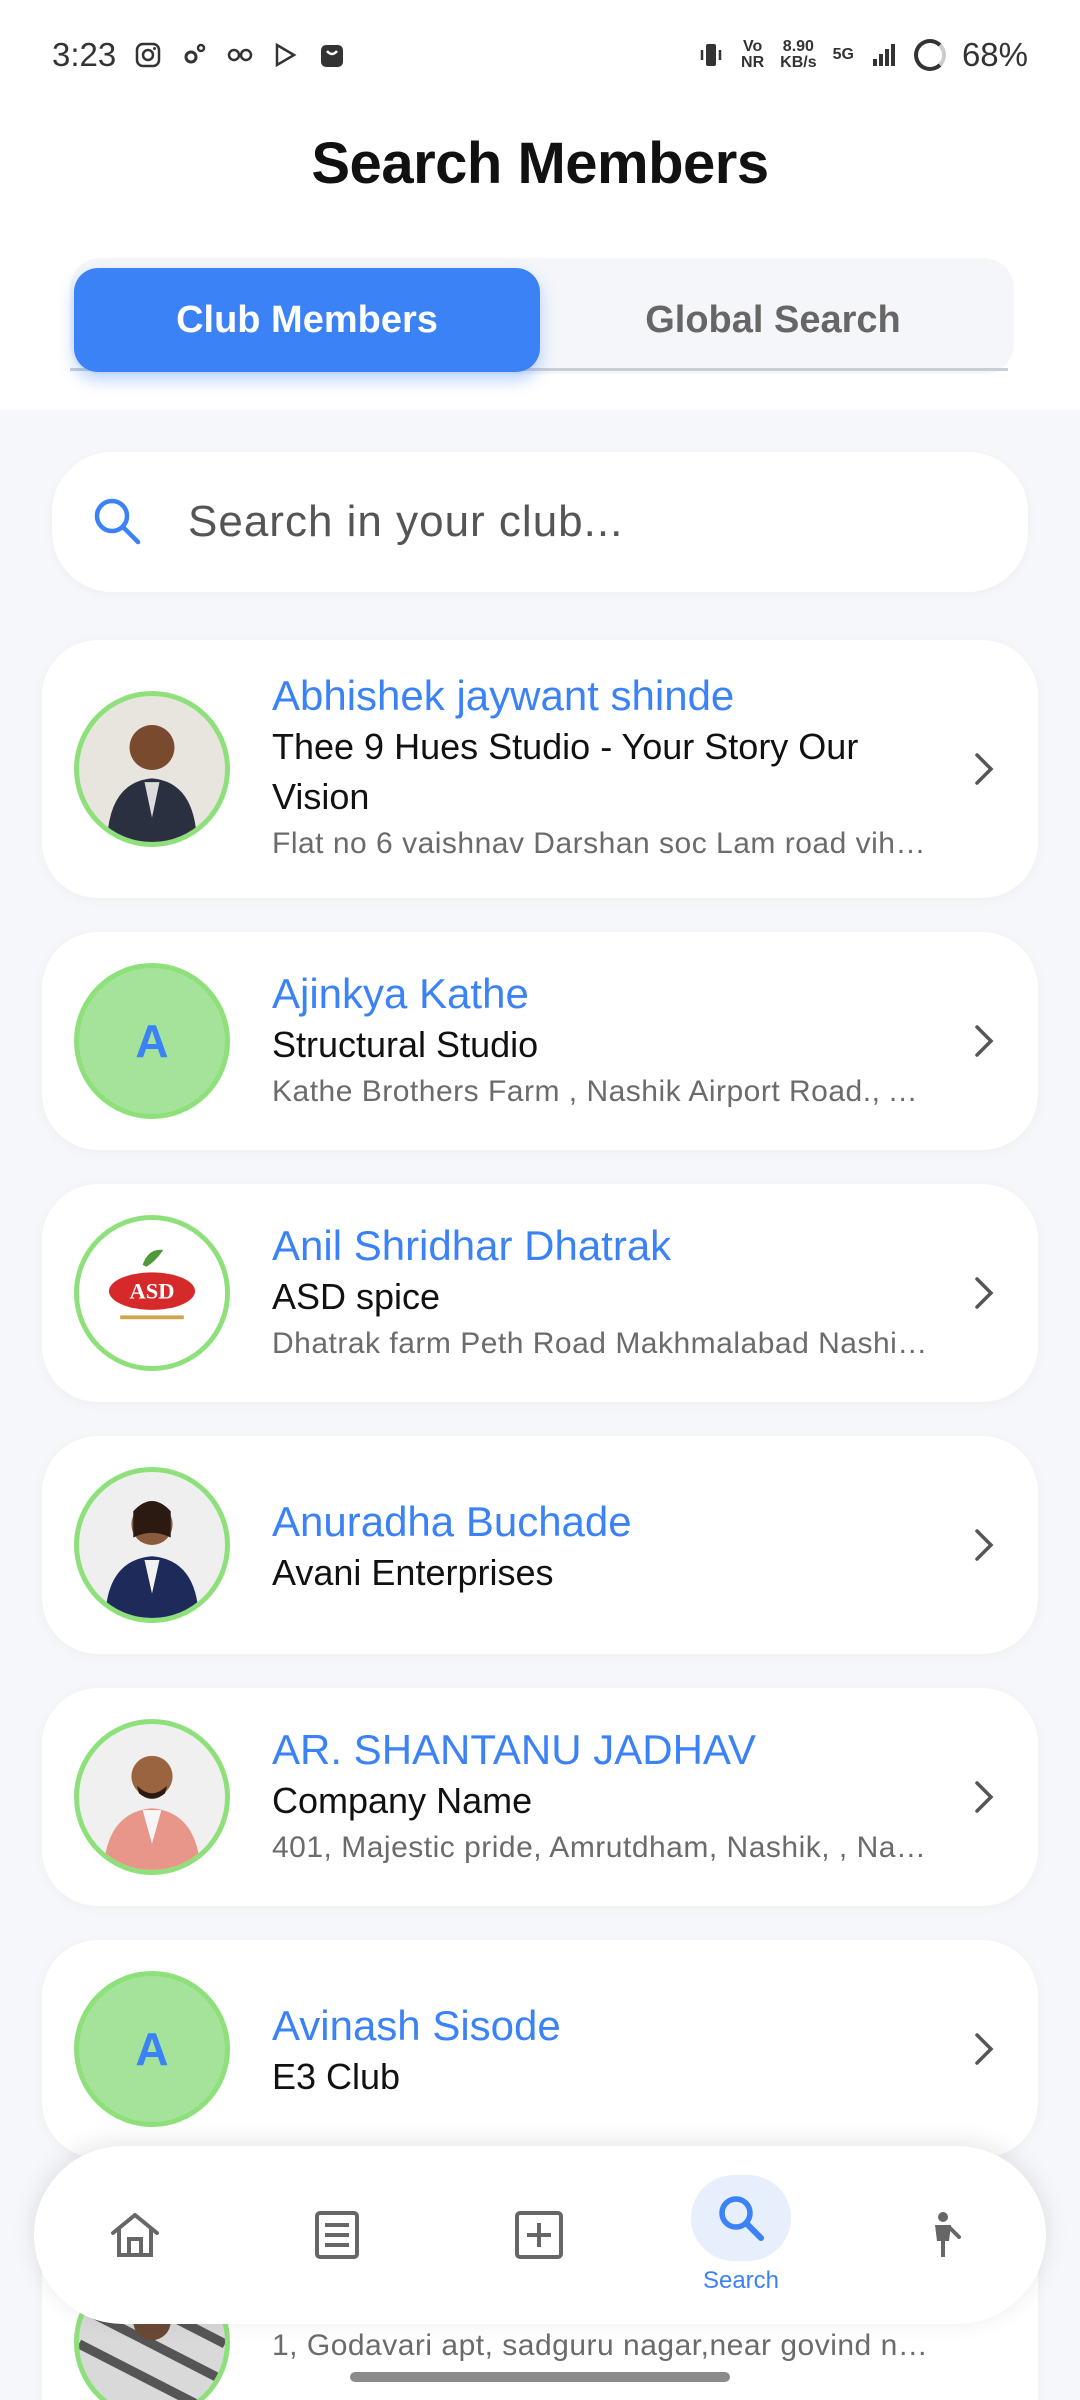 This screenshot has width=1080, height=2400. What do you see at coordinates (416, 2025) in the screenshot?
I see `member-name: Avinash Sisode` at bounding box center [416, 2025].